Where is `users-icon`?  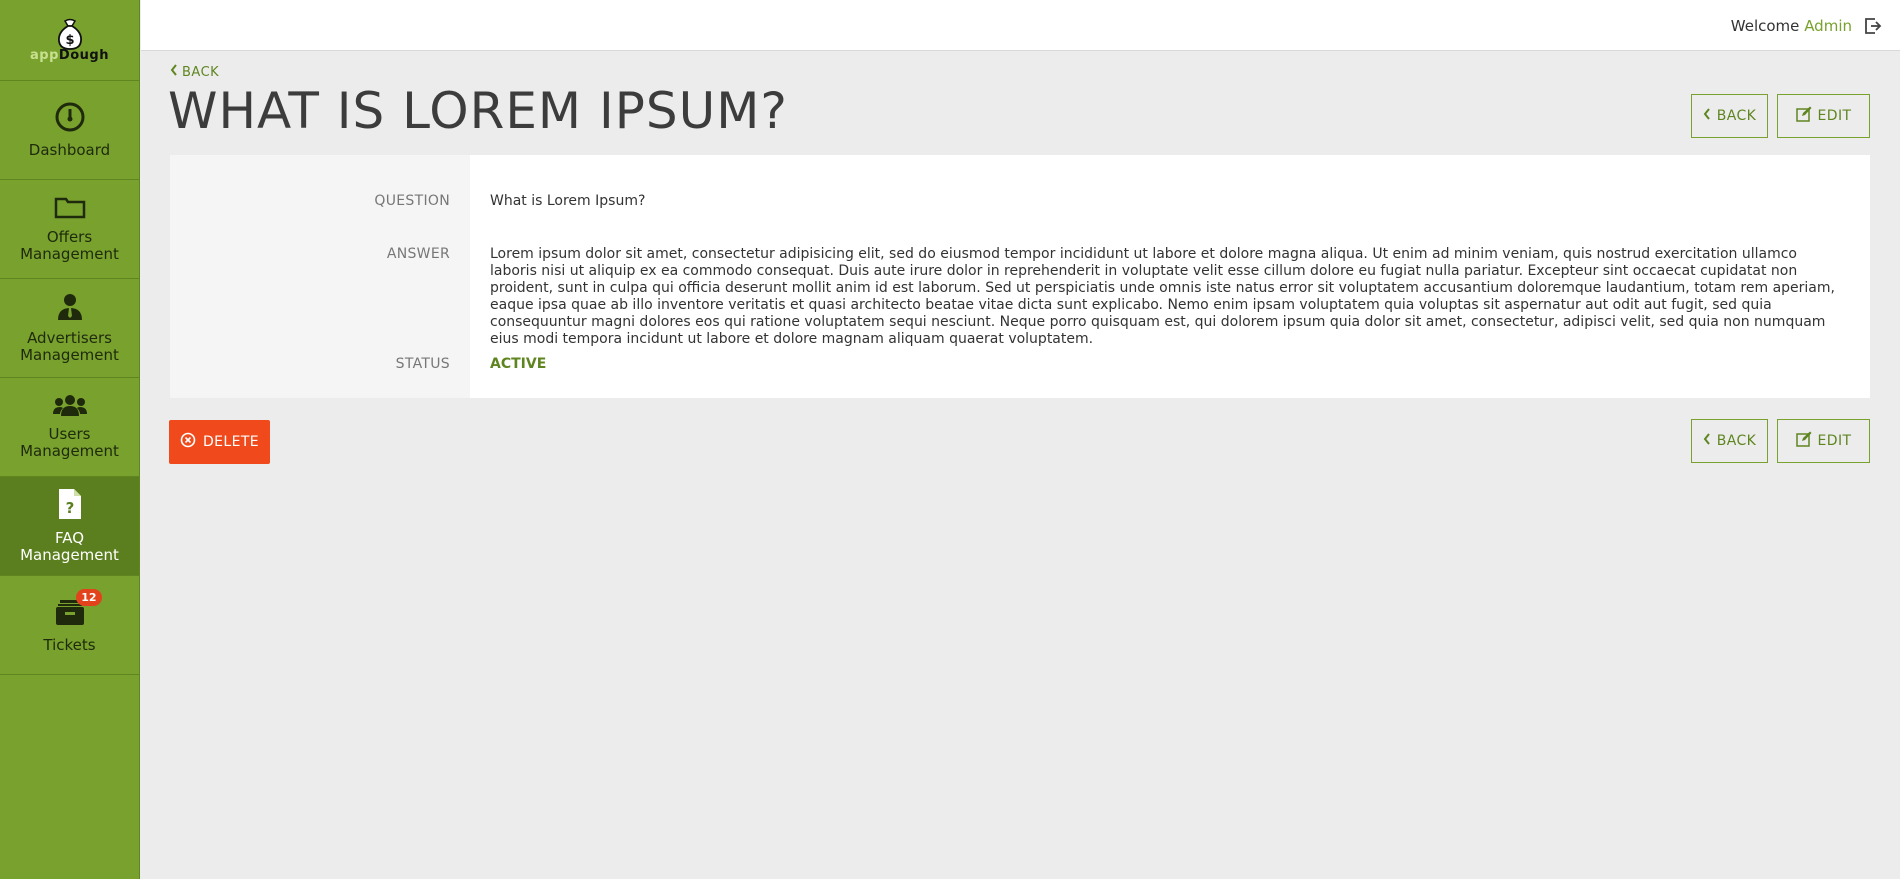
users-icon is located at coordinates (69, 407).